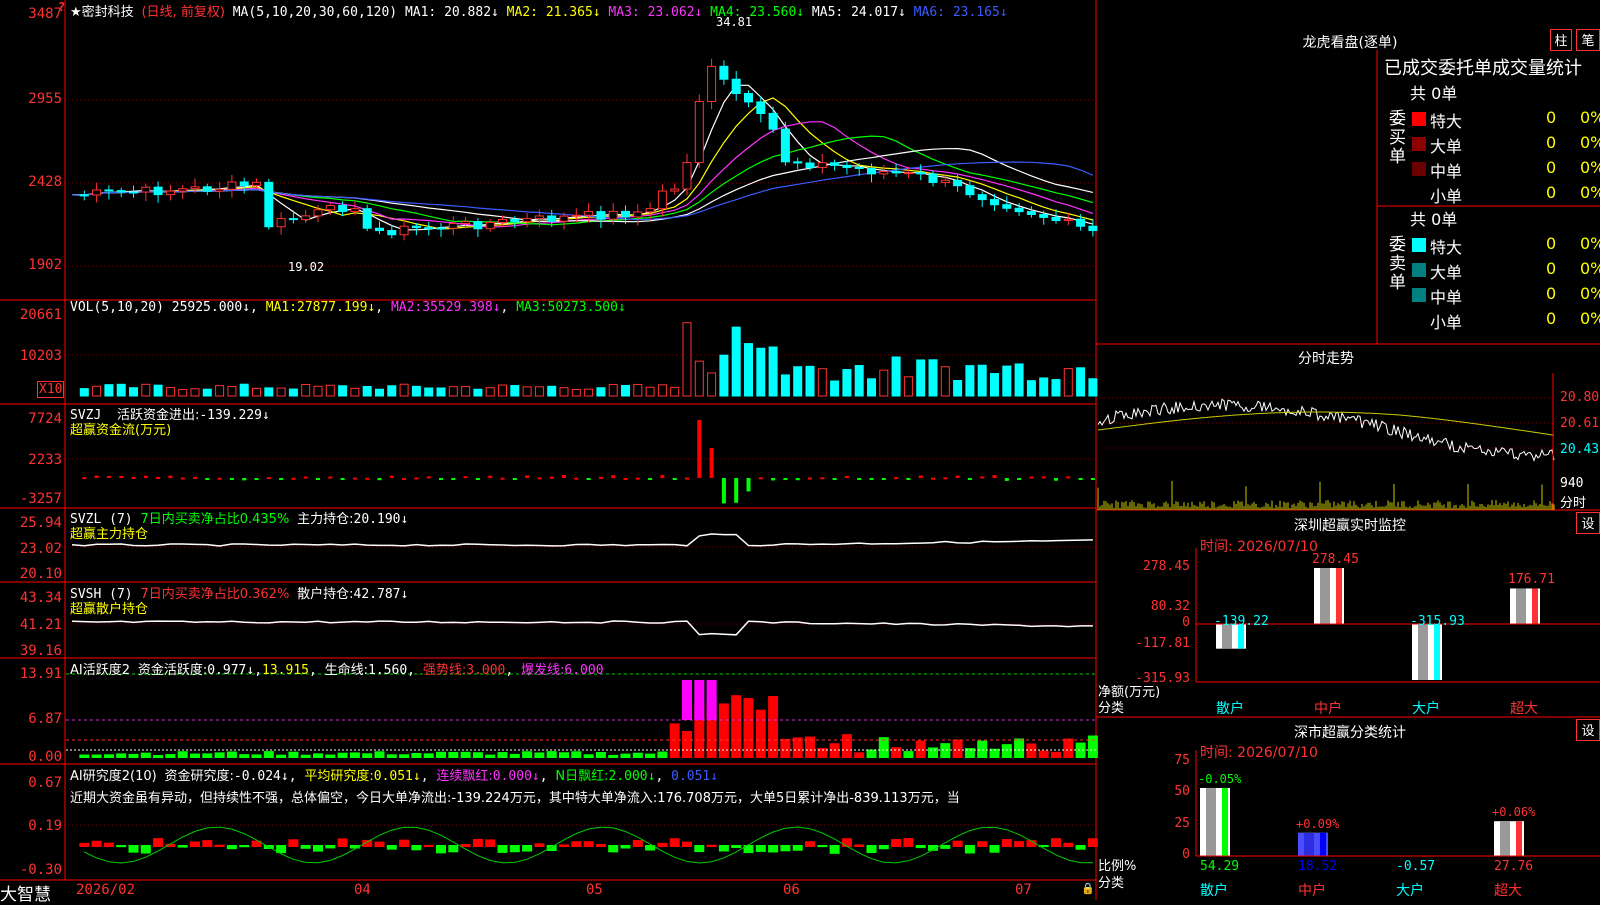  I want to click on monitor-category-label: 中户, so click(1328, 708).